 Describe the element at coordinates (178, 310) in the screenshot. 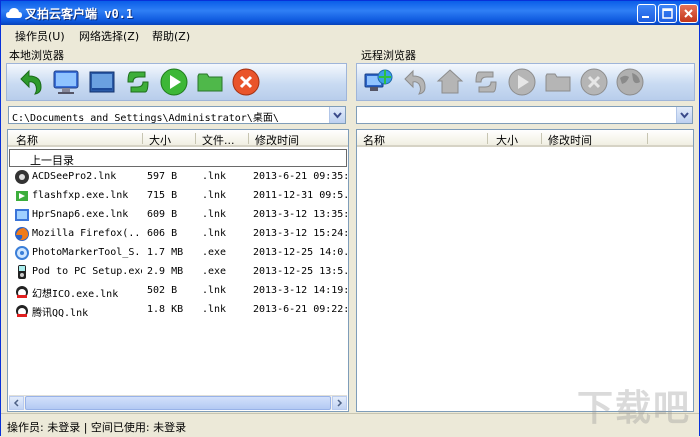

I see `list-item: 腾讯QQ.lnk 1.8 KB .lnk 2013-6-21 09:22:05` at that location.